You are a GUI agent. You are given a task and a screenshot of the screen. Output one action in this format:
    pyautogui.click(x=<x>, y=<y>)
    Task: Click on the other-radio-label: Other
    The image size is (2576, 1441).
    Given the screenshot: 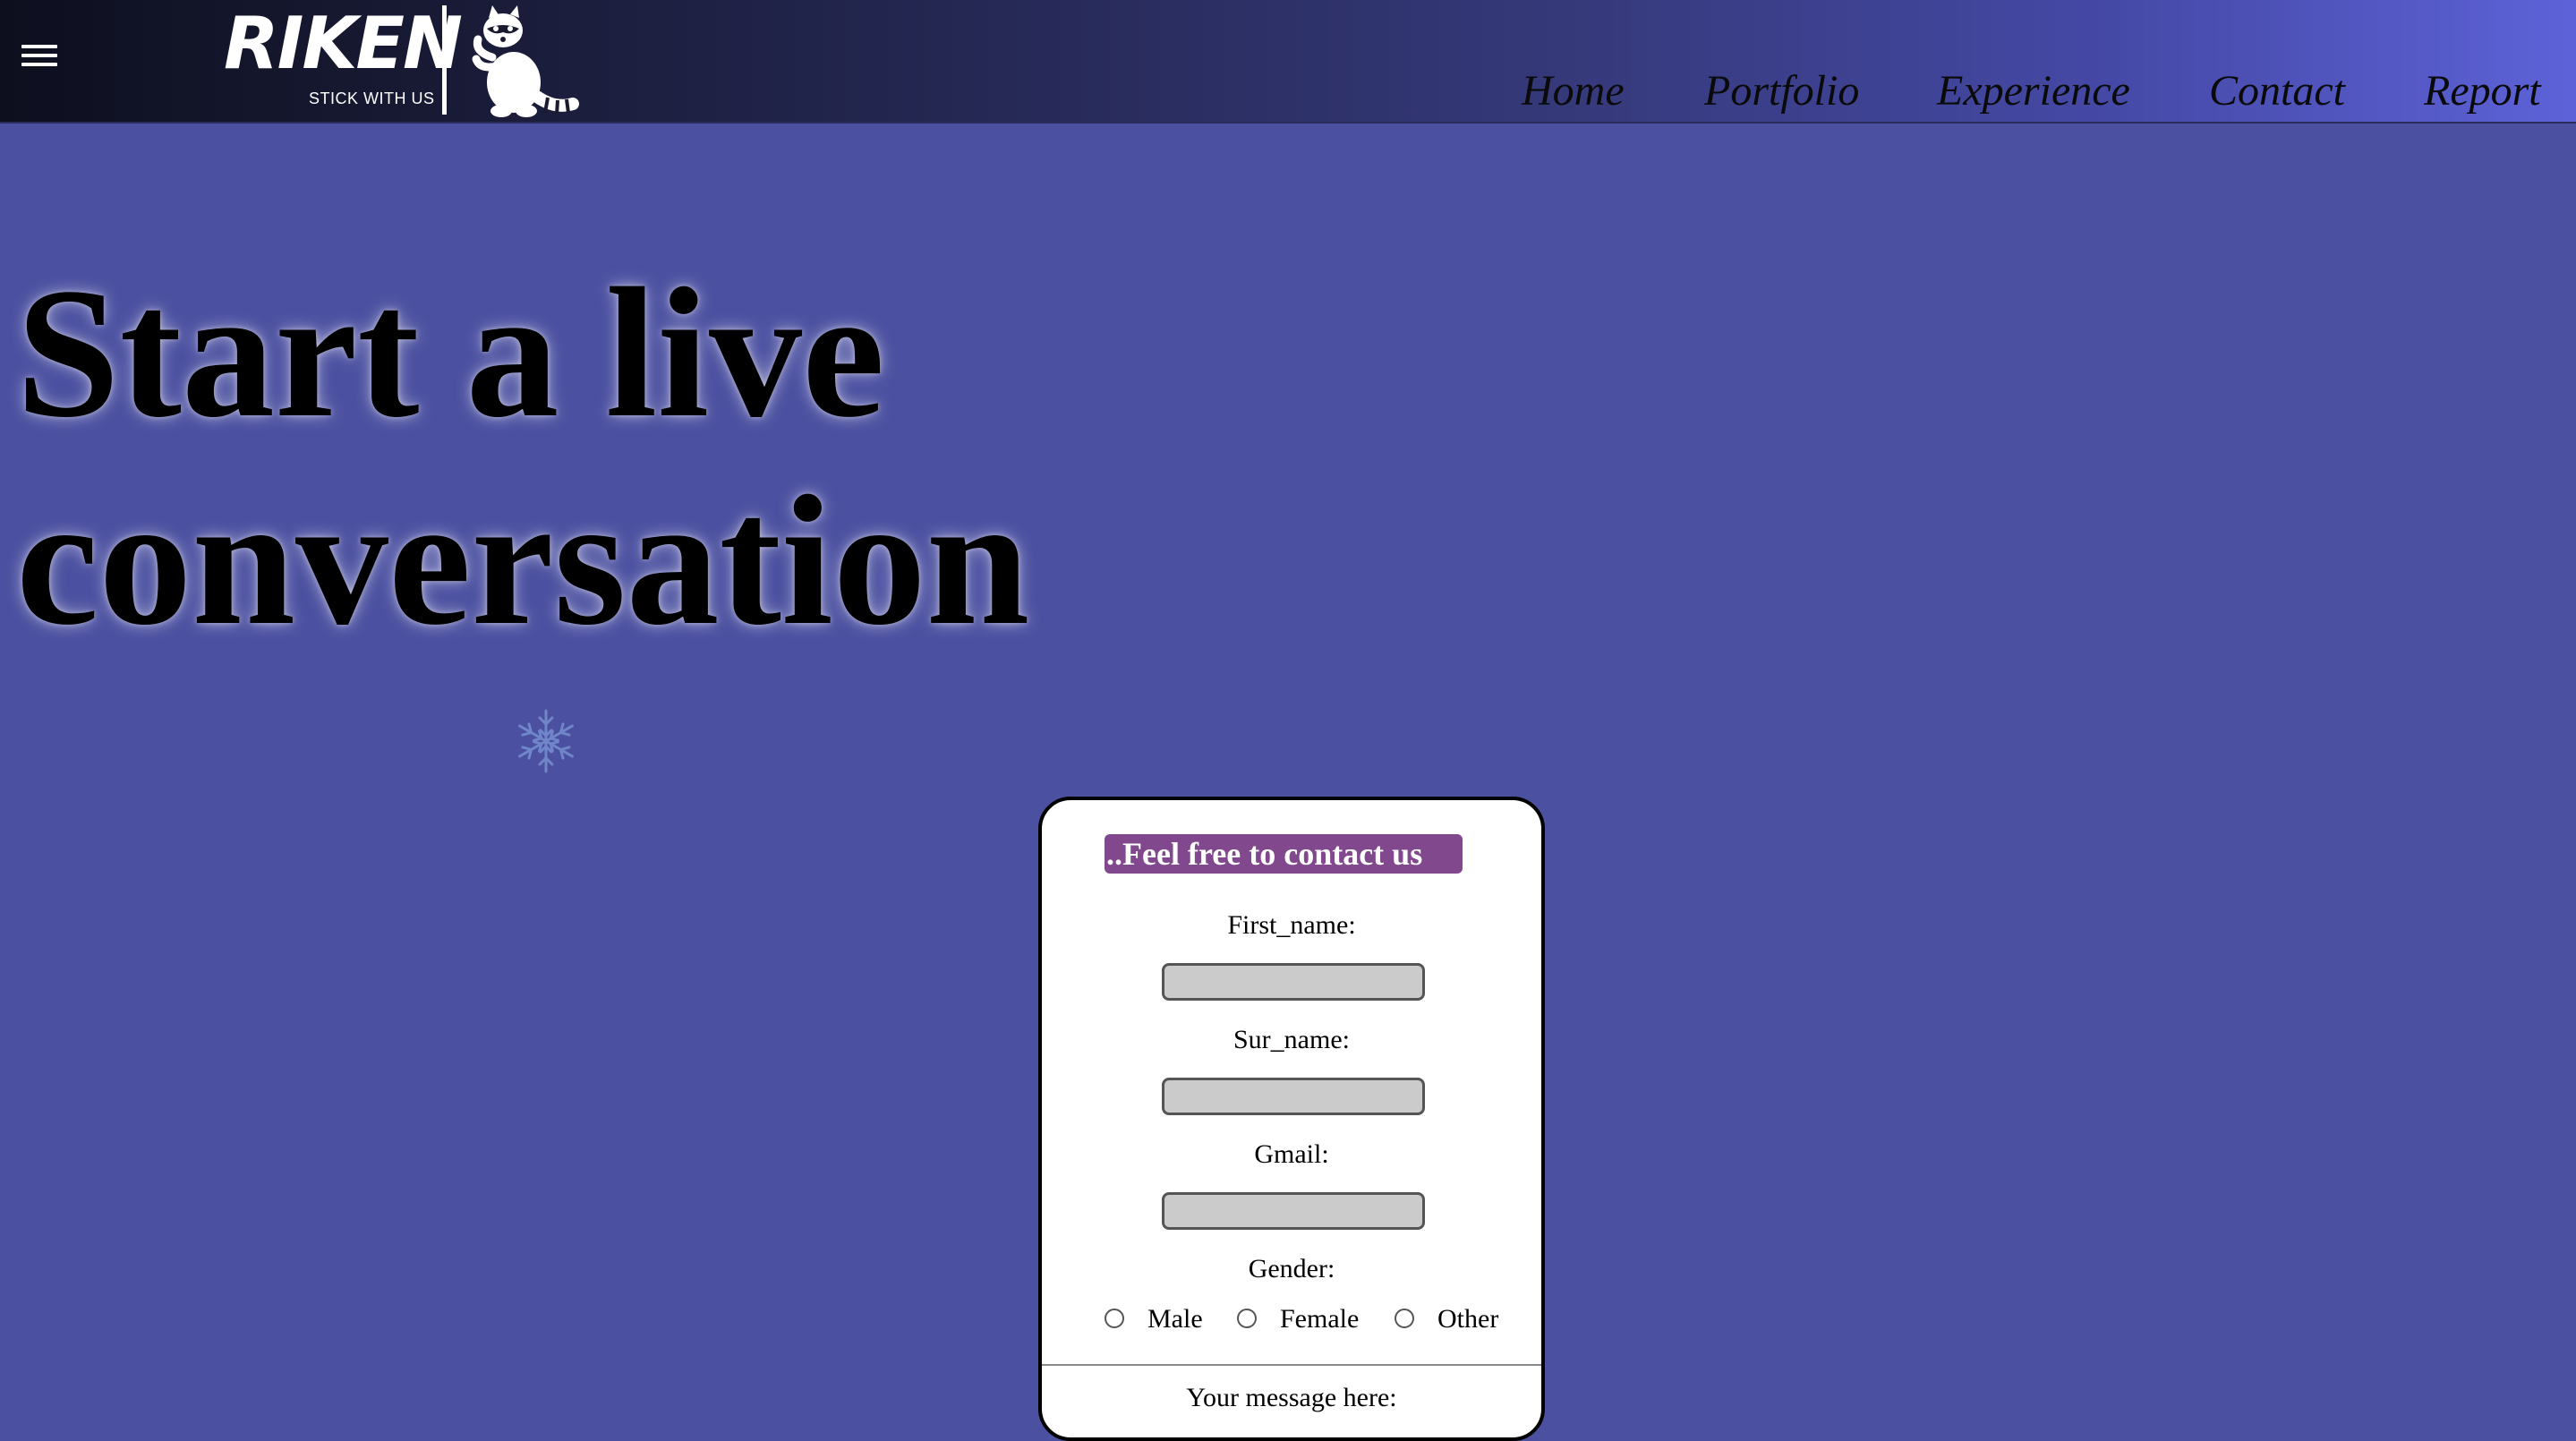 What is the action you would take?
    pyautogui.click(x=1468, y=1319)
    